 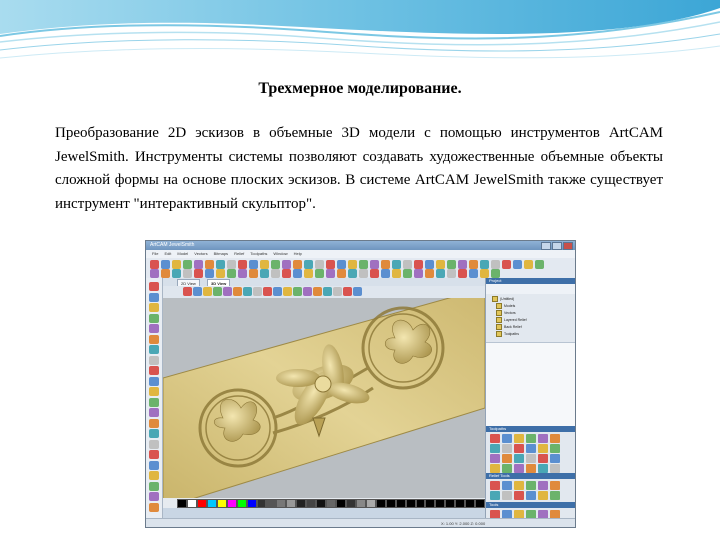 I want to click on tree-item: (Untitled), so click(x=503, y=299).